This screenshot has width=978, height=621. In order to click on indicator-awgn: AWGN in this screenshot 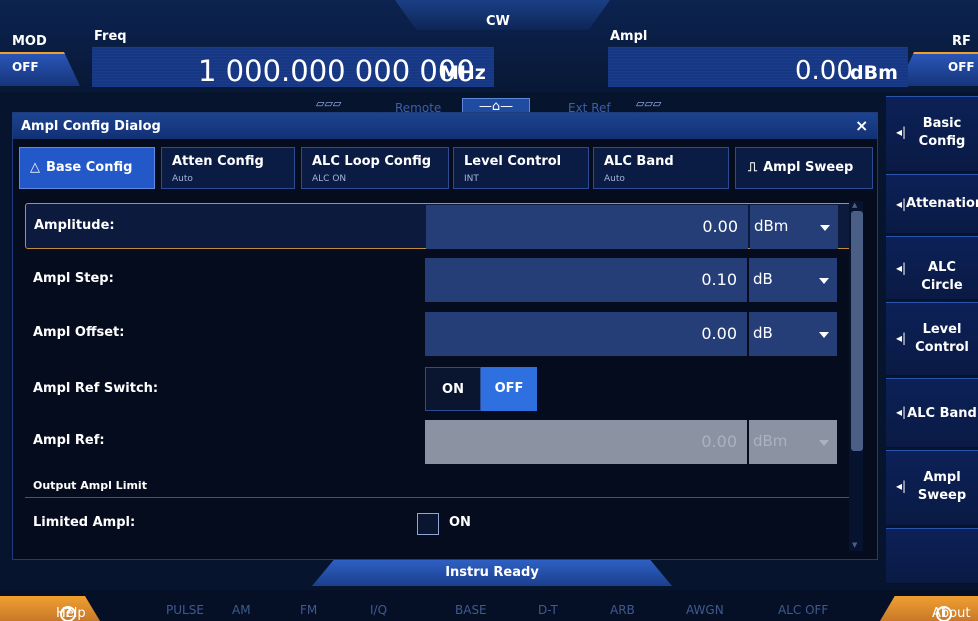, I will do `click(705, 610)`.